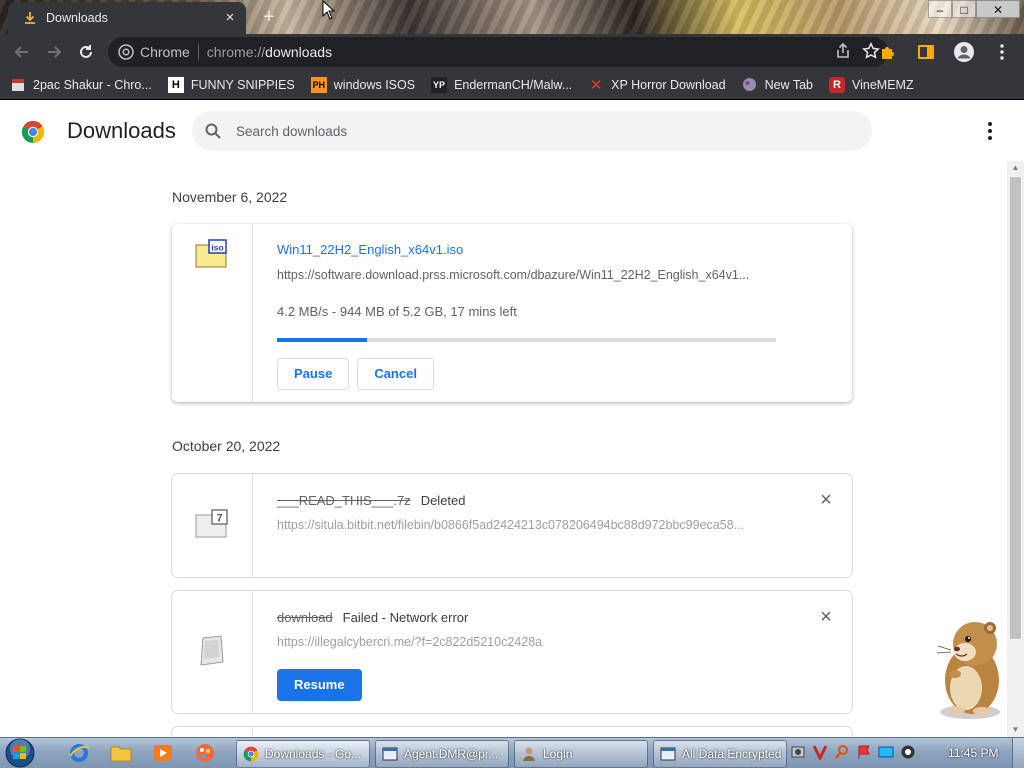 The height and width of the screenshot is (768, 1024). Describe the element at coordinates (1018, 753) in the screenshot. I see `show-desktop-button` at that location.